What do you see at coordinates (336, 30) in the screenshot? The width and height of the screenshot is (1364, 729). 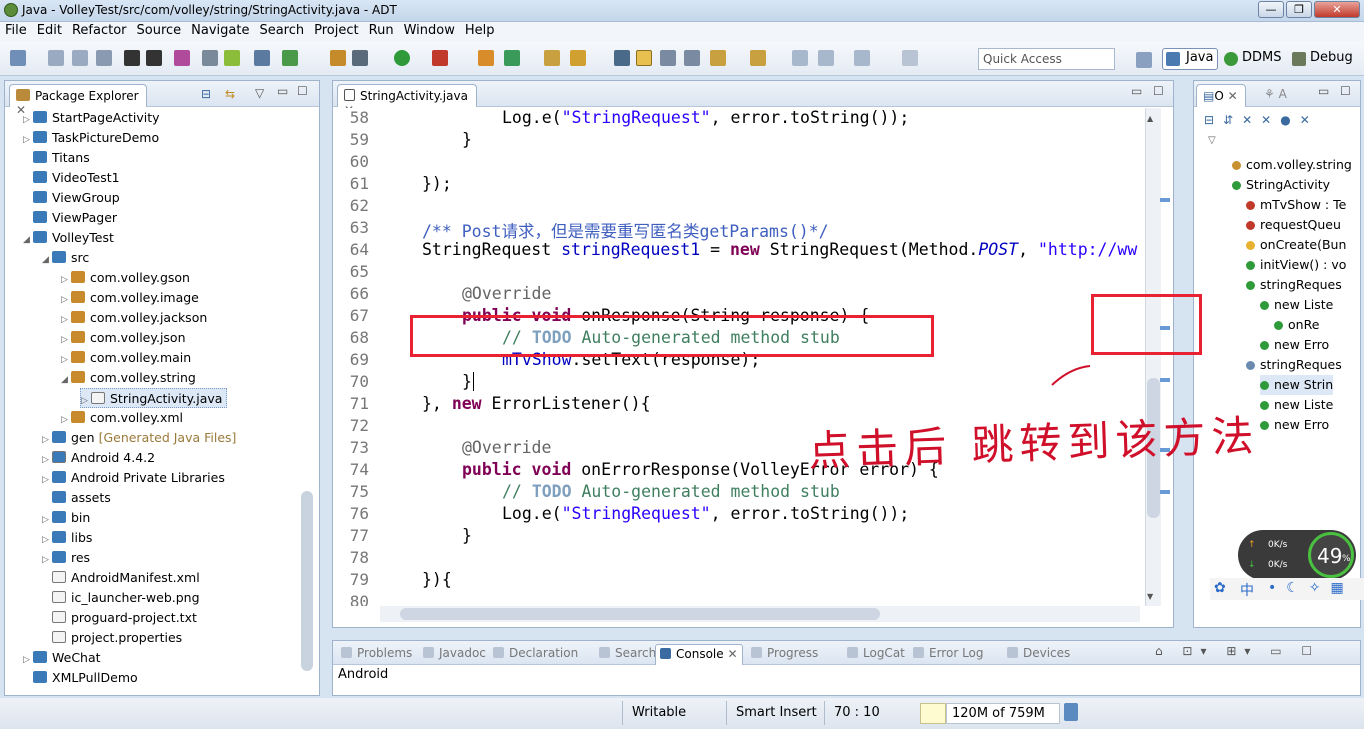 I see `menu-project: Project` at bounding box center [336, 30].